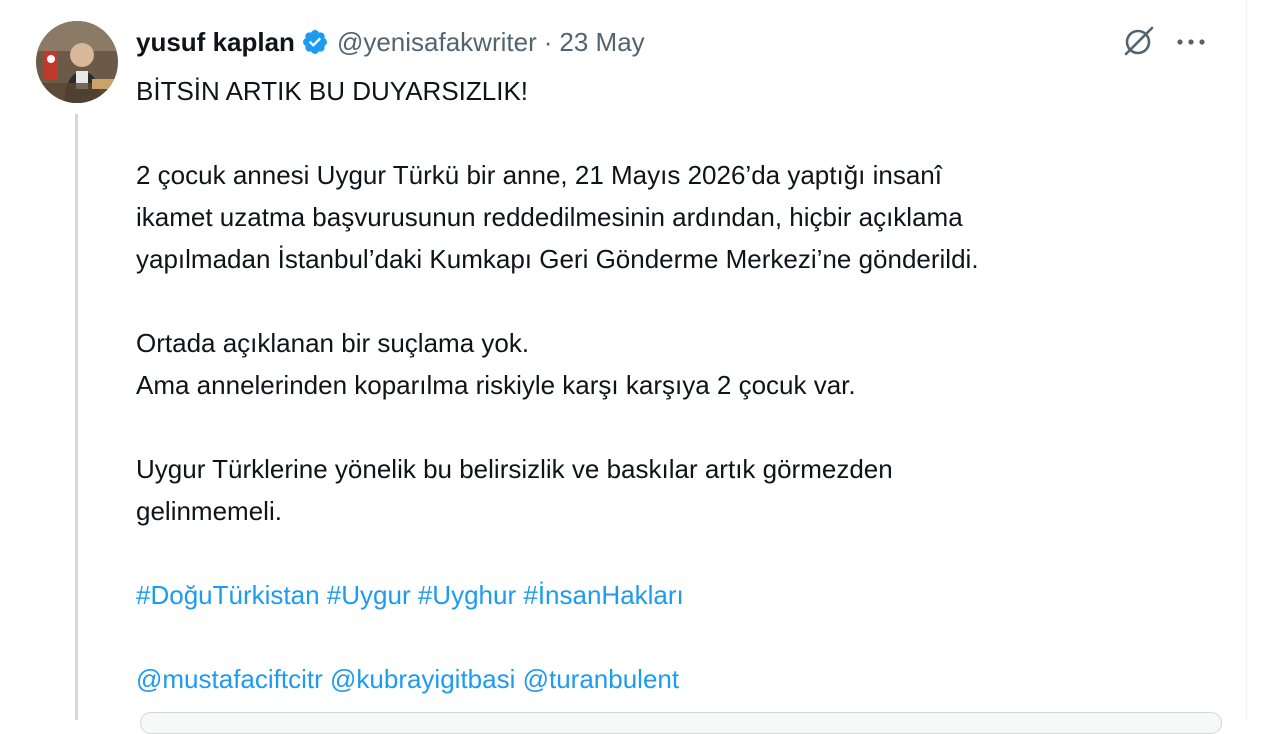  I want to click on thread-line, so click(76, 417).